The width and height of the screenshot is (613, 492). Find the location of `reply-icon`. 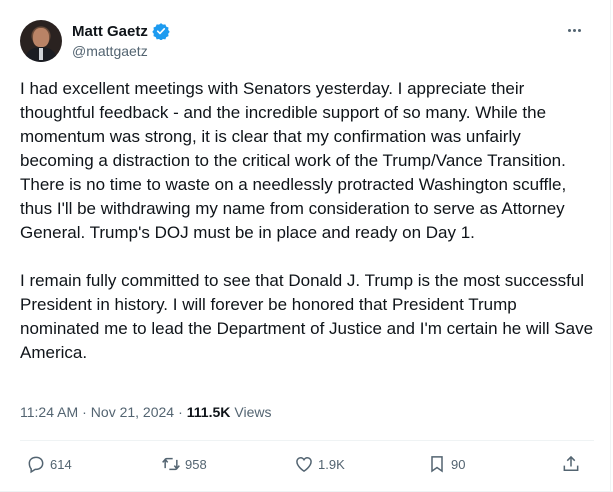

reply-icon is located at coordinates (36, 465).